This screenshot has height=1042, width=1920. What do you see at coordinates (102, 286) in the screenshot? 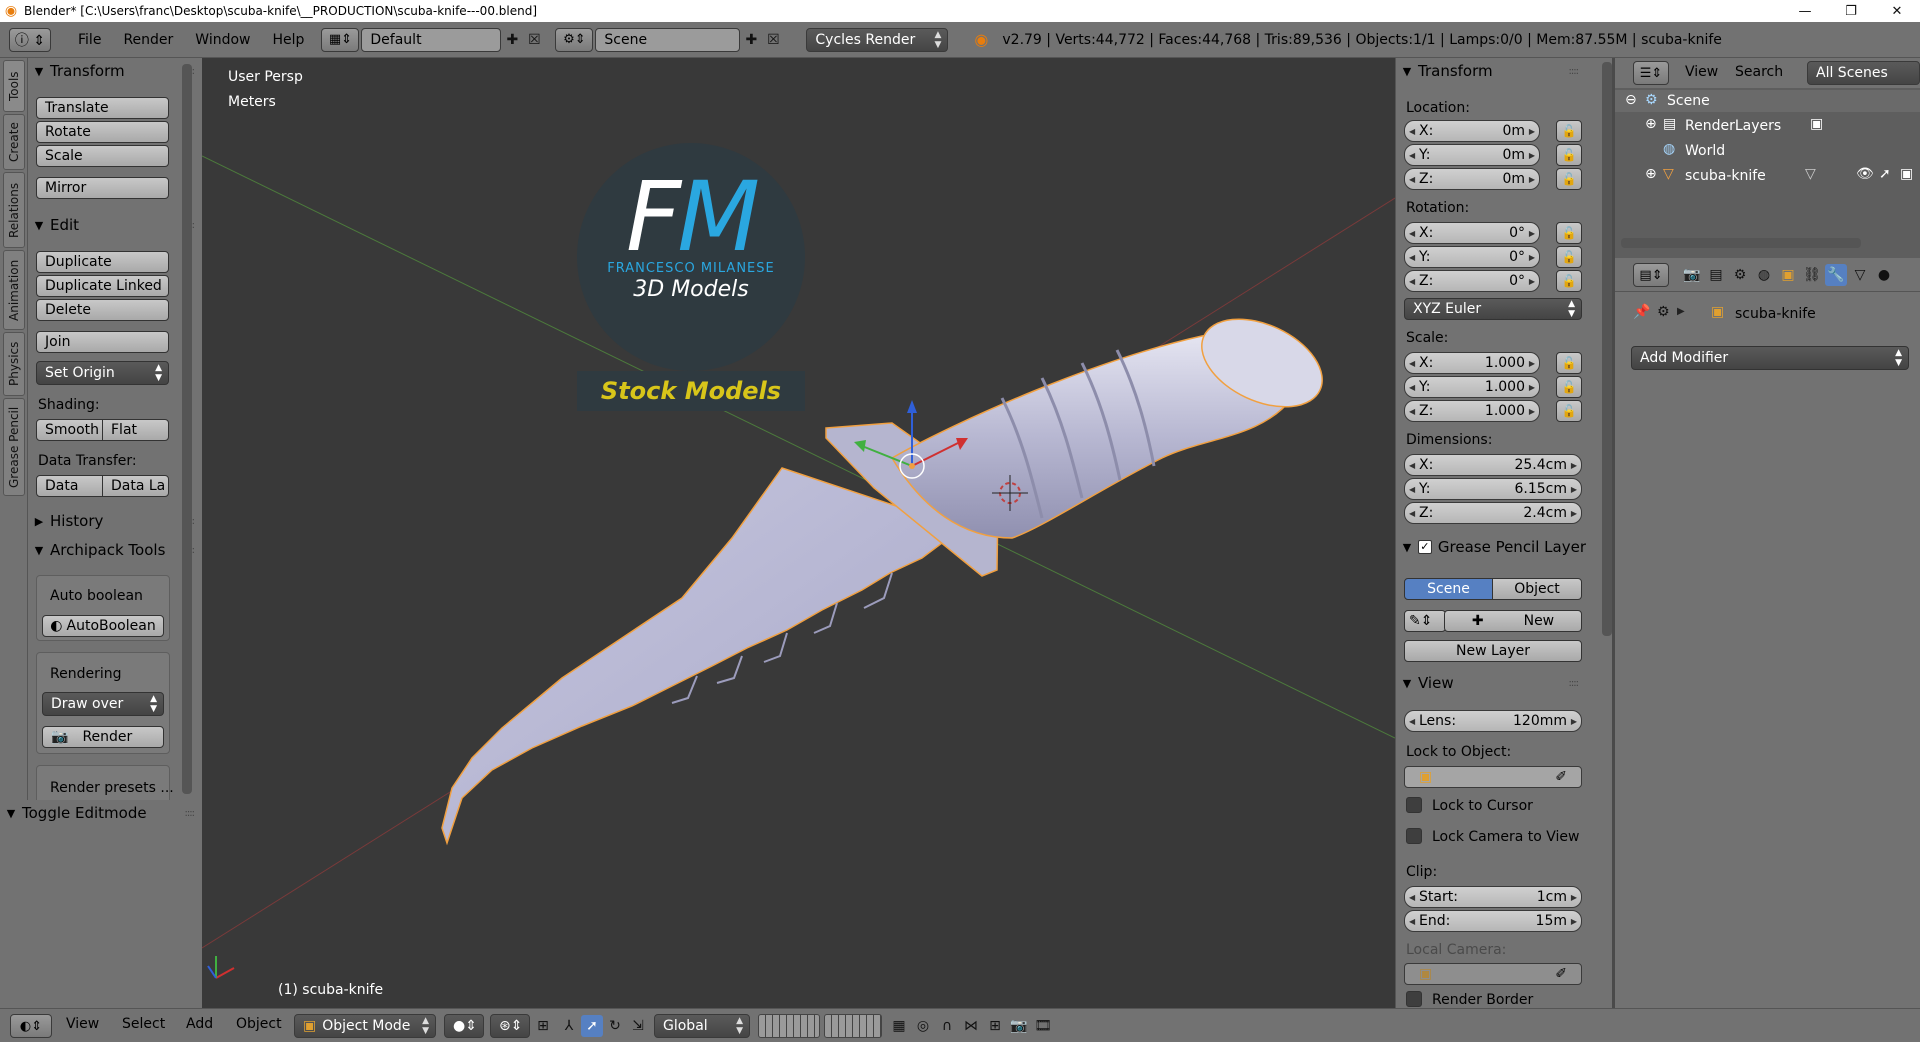
I see `duplicate-linked-button: Duplicate Linked` at bounding box center [102, 286].